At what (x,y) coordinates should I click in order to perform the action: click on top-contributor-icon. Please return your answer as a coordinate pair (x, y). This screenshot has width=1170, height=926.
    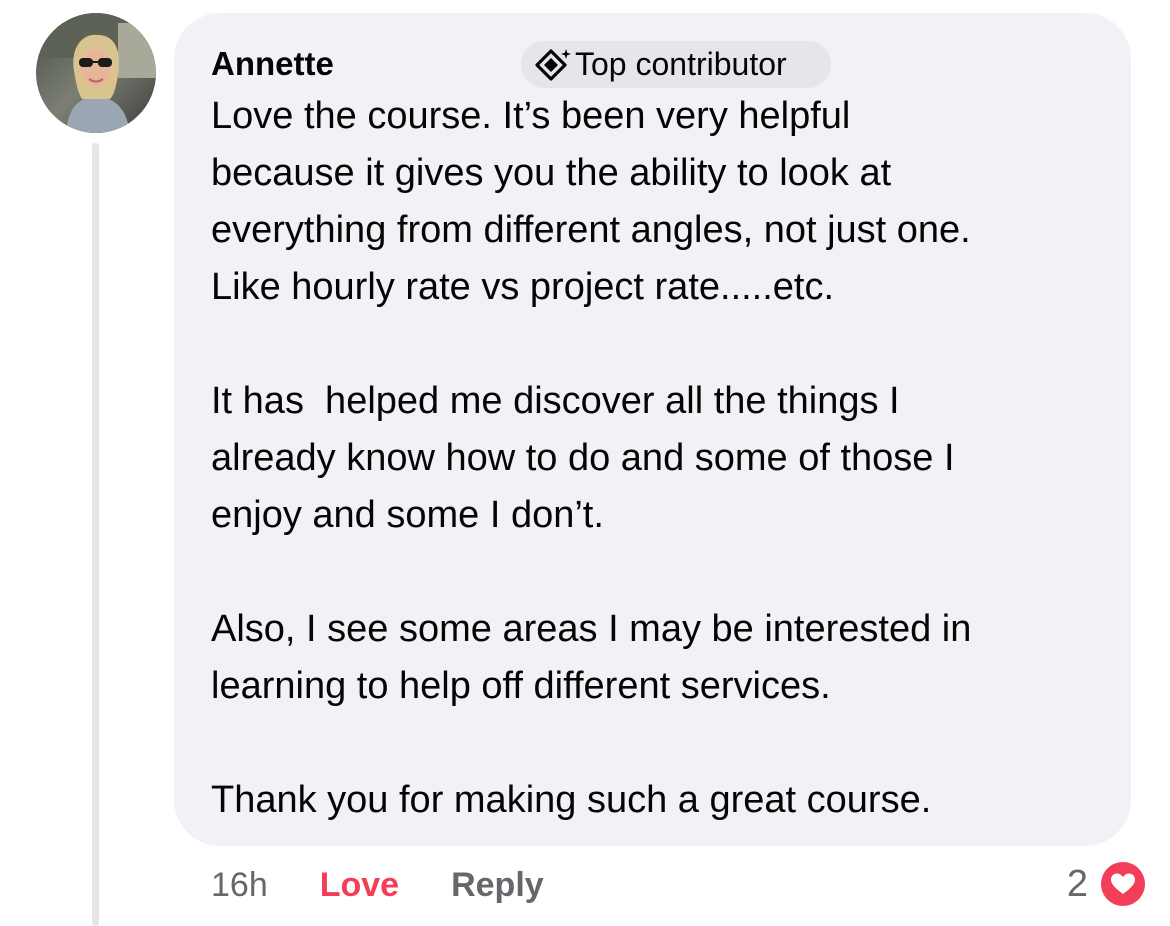
    Looking at the image, I should click on (553, 65).